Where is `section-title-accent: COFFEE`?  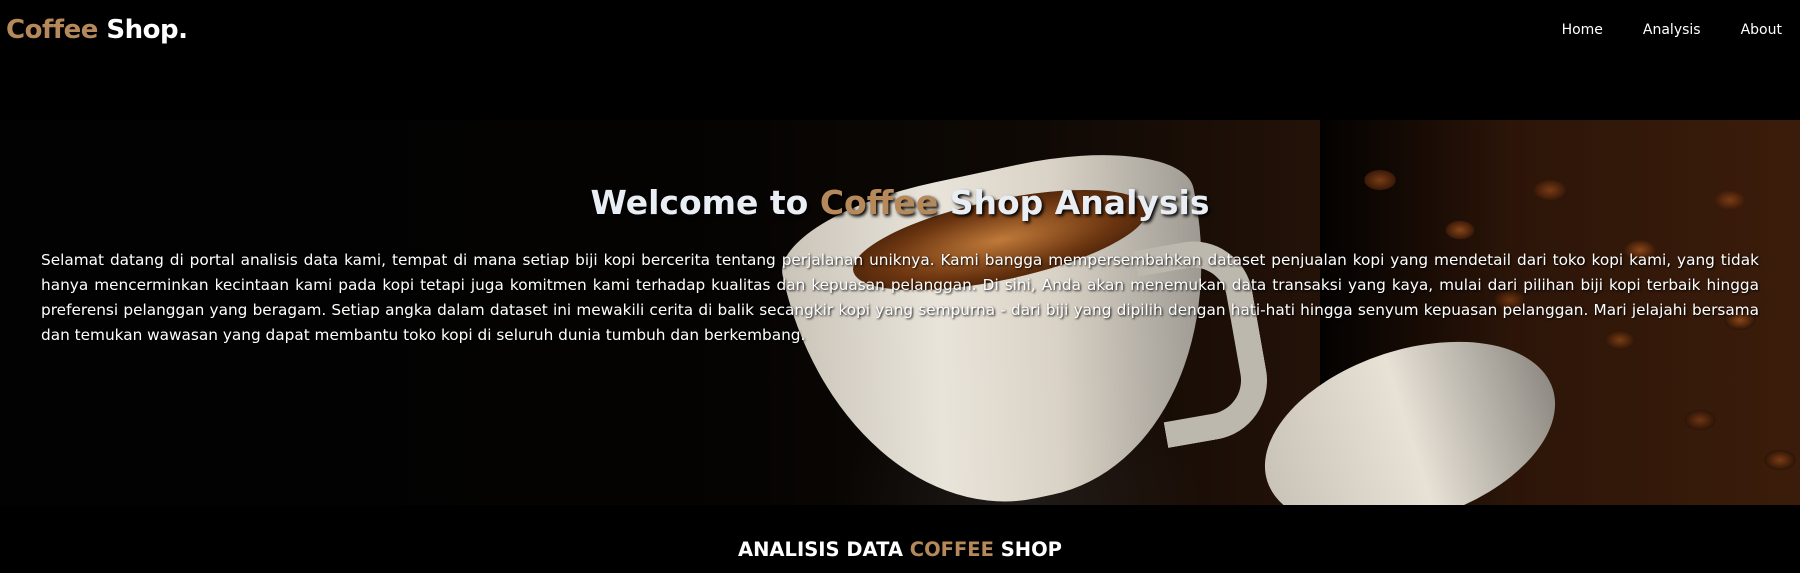
section-title-accent: COFFEE is located at coordinates (951, 549).